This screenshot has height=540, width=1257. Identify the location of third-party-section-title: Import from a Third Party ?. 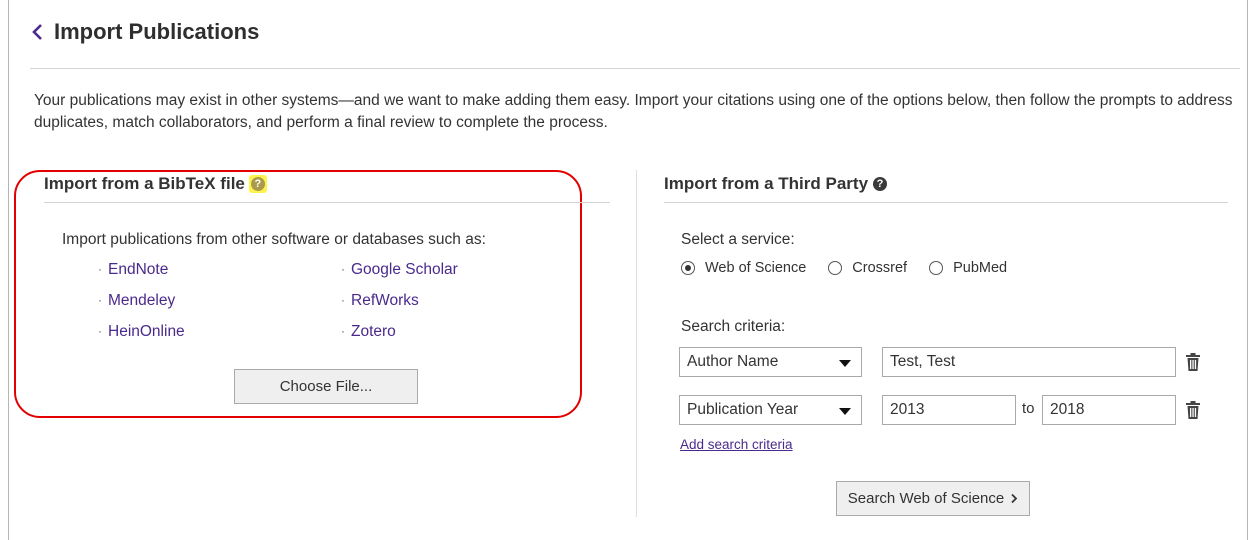
(776, 184).